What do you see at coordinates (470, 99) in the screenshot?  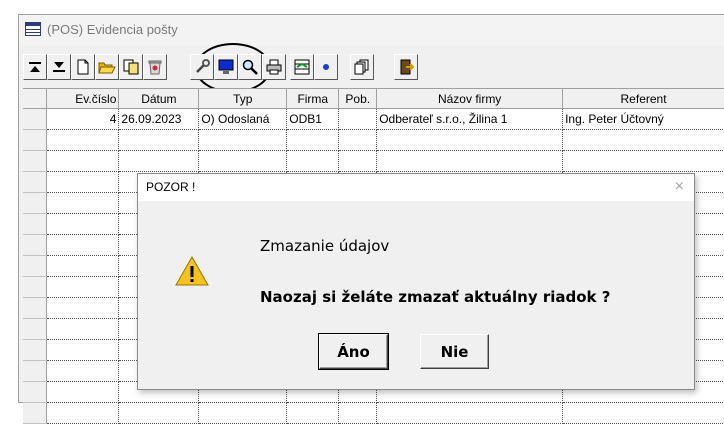 I see `col-header-nazov-firmy: Názov firmy` at bounding box center [470, 99].